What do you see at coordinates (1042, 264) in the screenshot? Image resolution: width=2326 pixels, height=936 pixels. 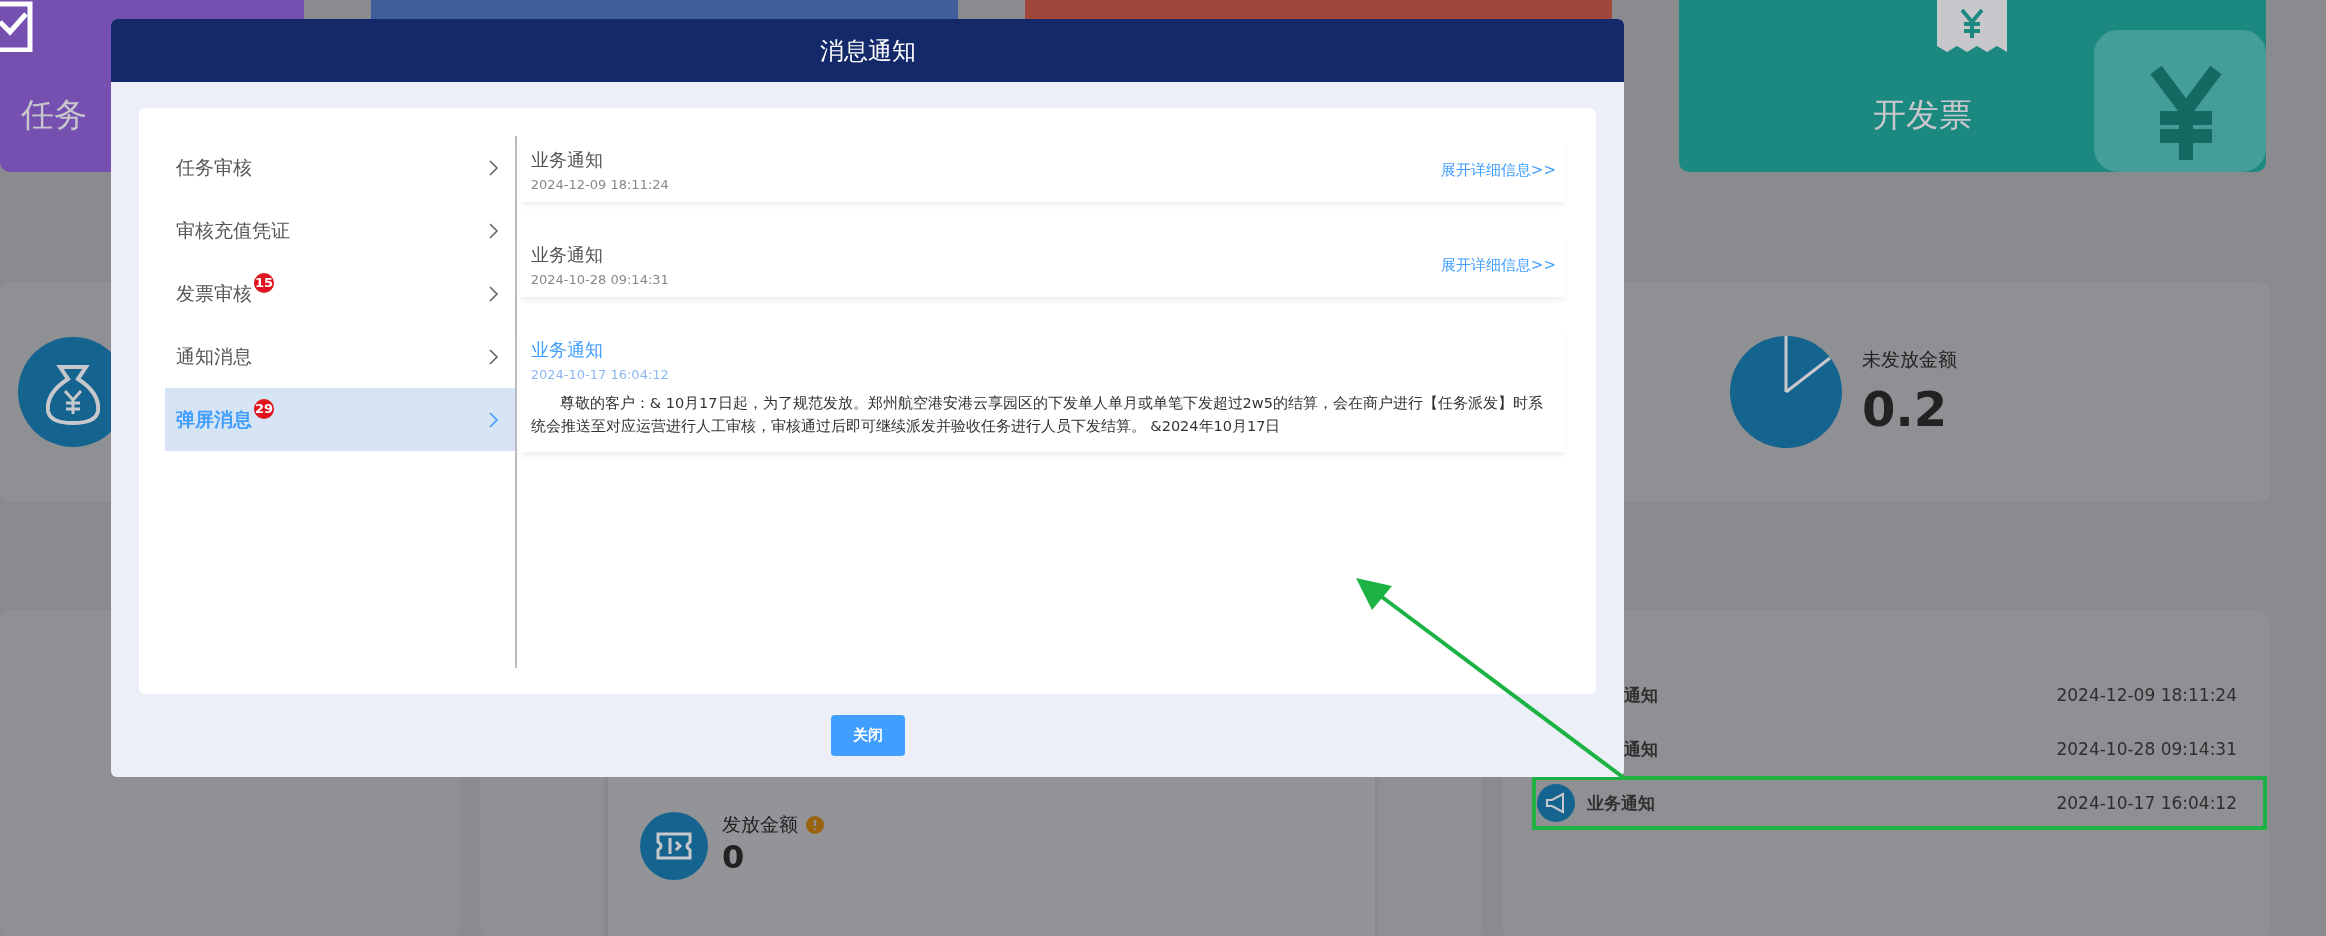 I see `message-card: 业务通知 2024-10-28 09:14:31 展开详细信息>>` at bounding box center [1042, 264].